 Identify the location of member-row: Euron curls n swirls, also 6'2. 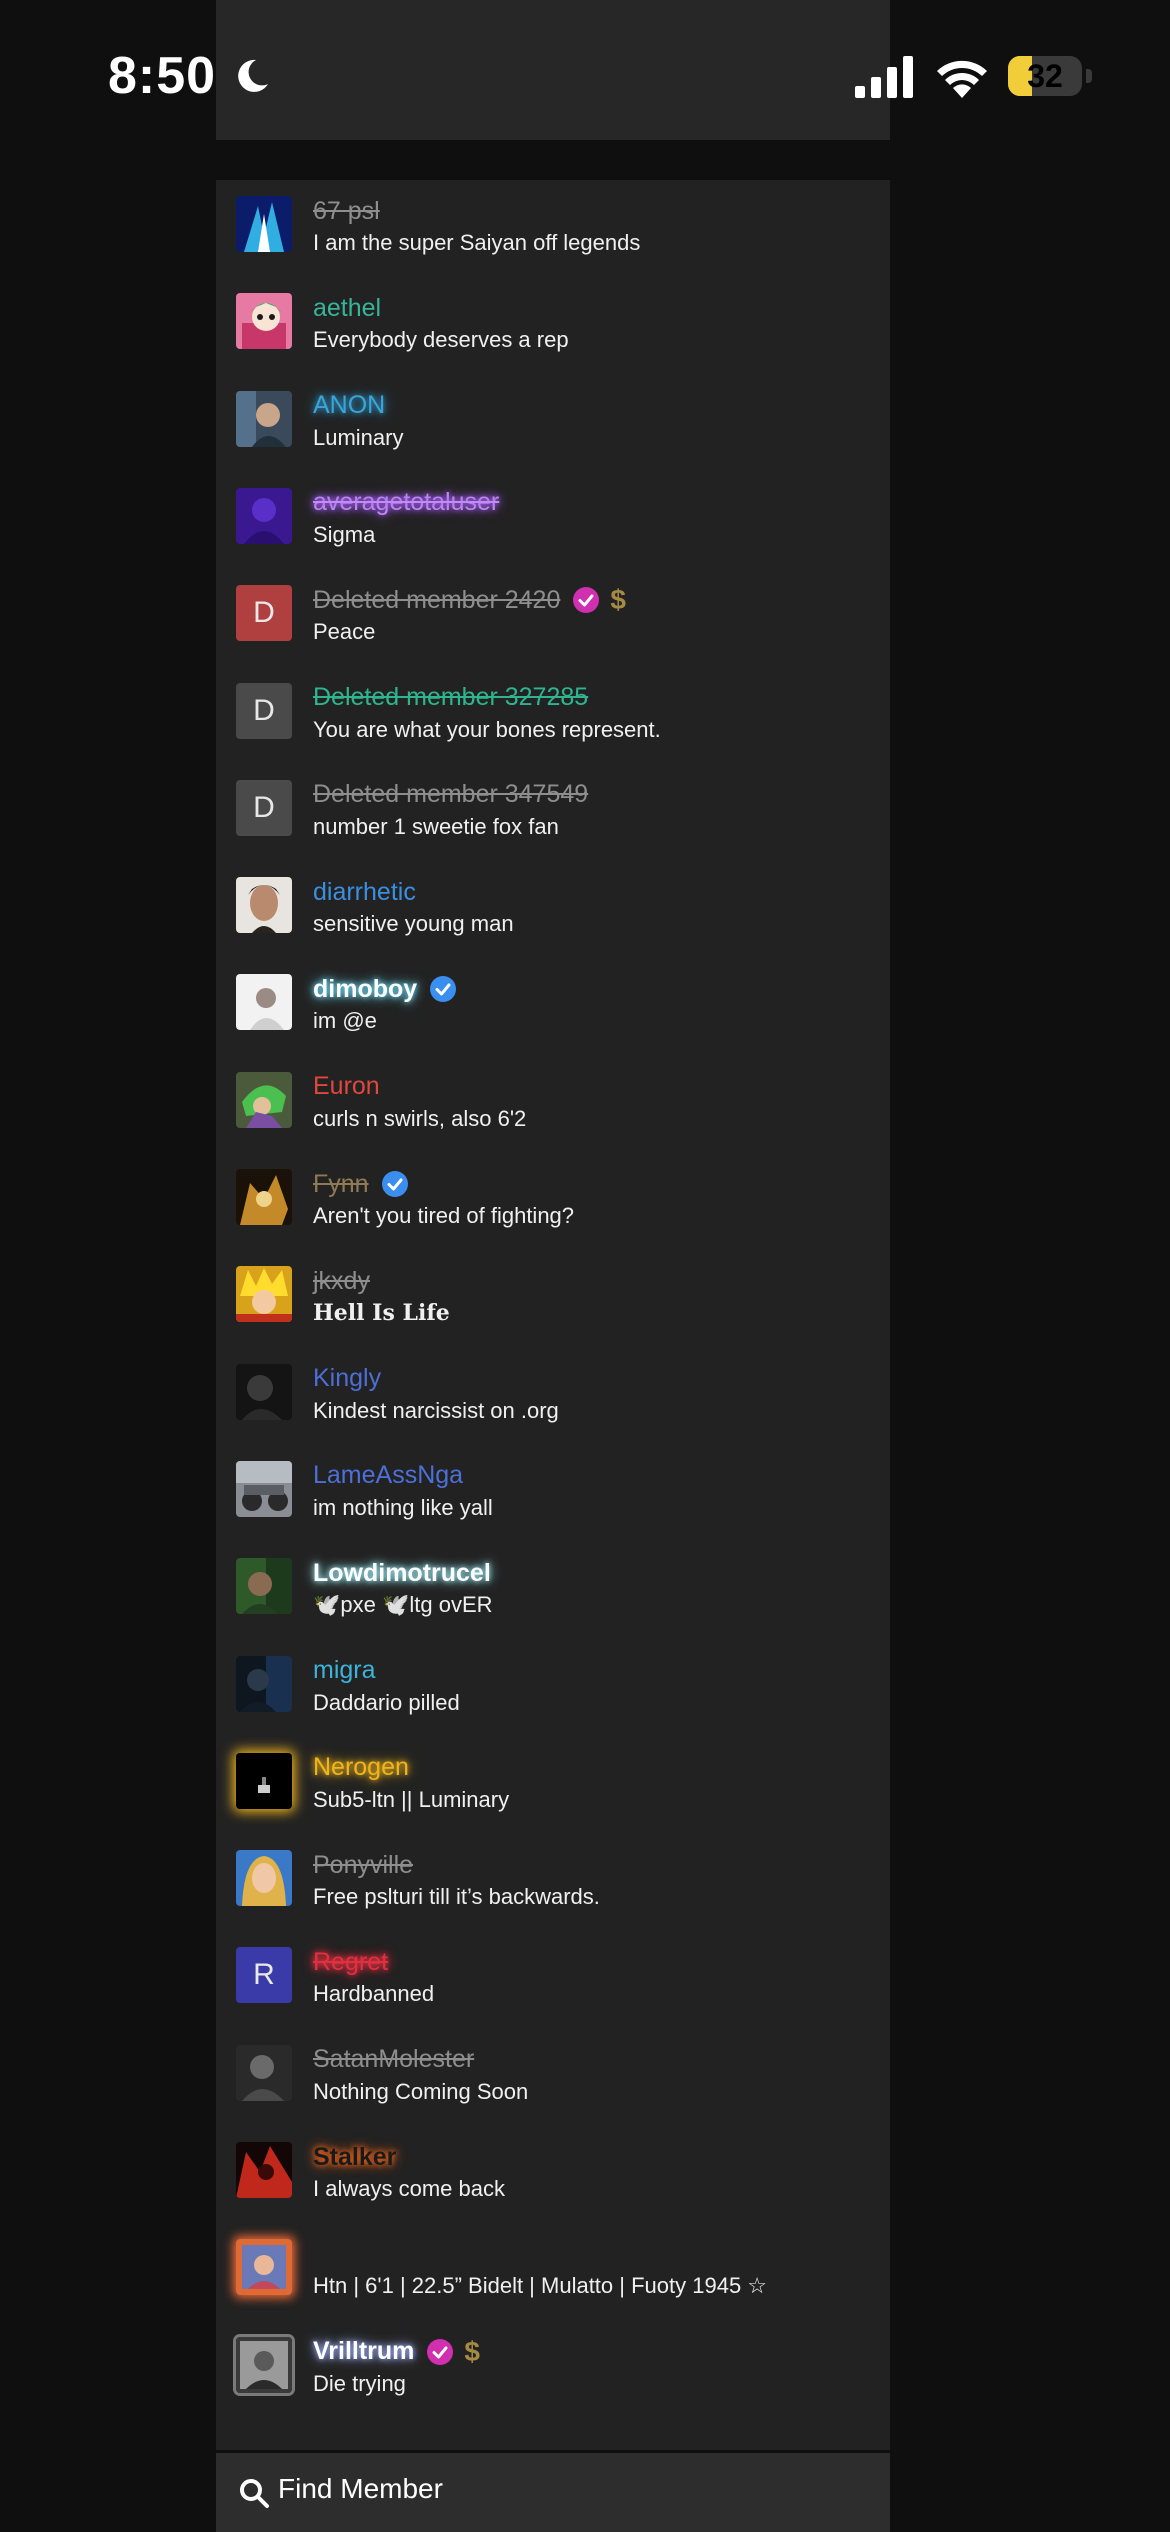
(553, 1110).